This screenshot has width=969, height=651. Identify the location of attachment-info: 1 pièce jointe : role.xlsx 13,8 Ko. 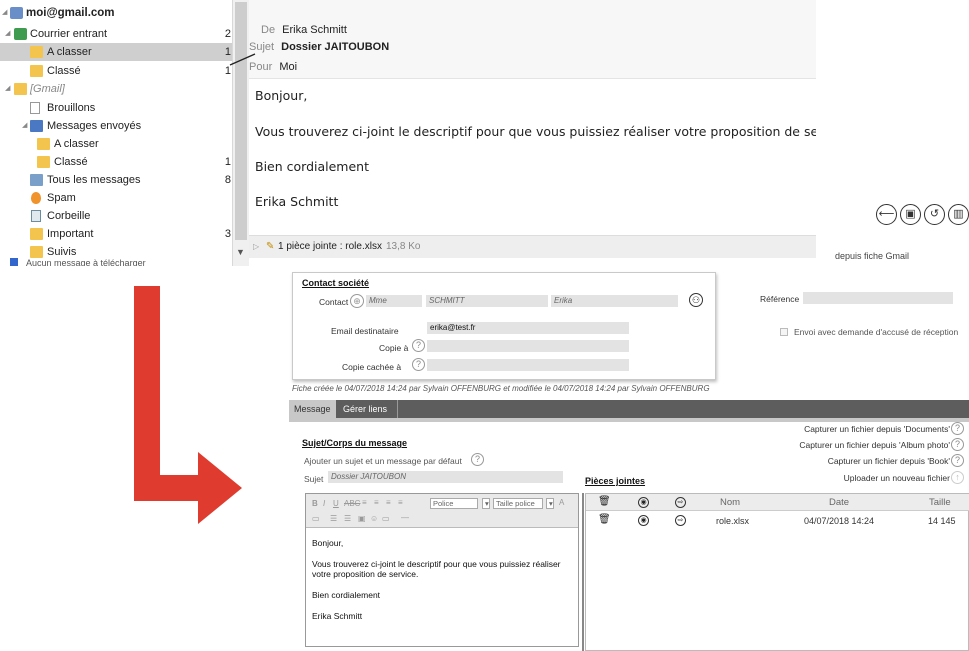
(349, 247).